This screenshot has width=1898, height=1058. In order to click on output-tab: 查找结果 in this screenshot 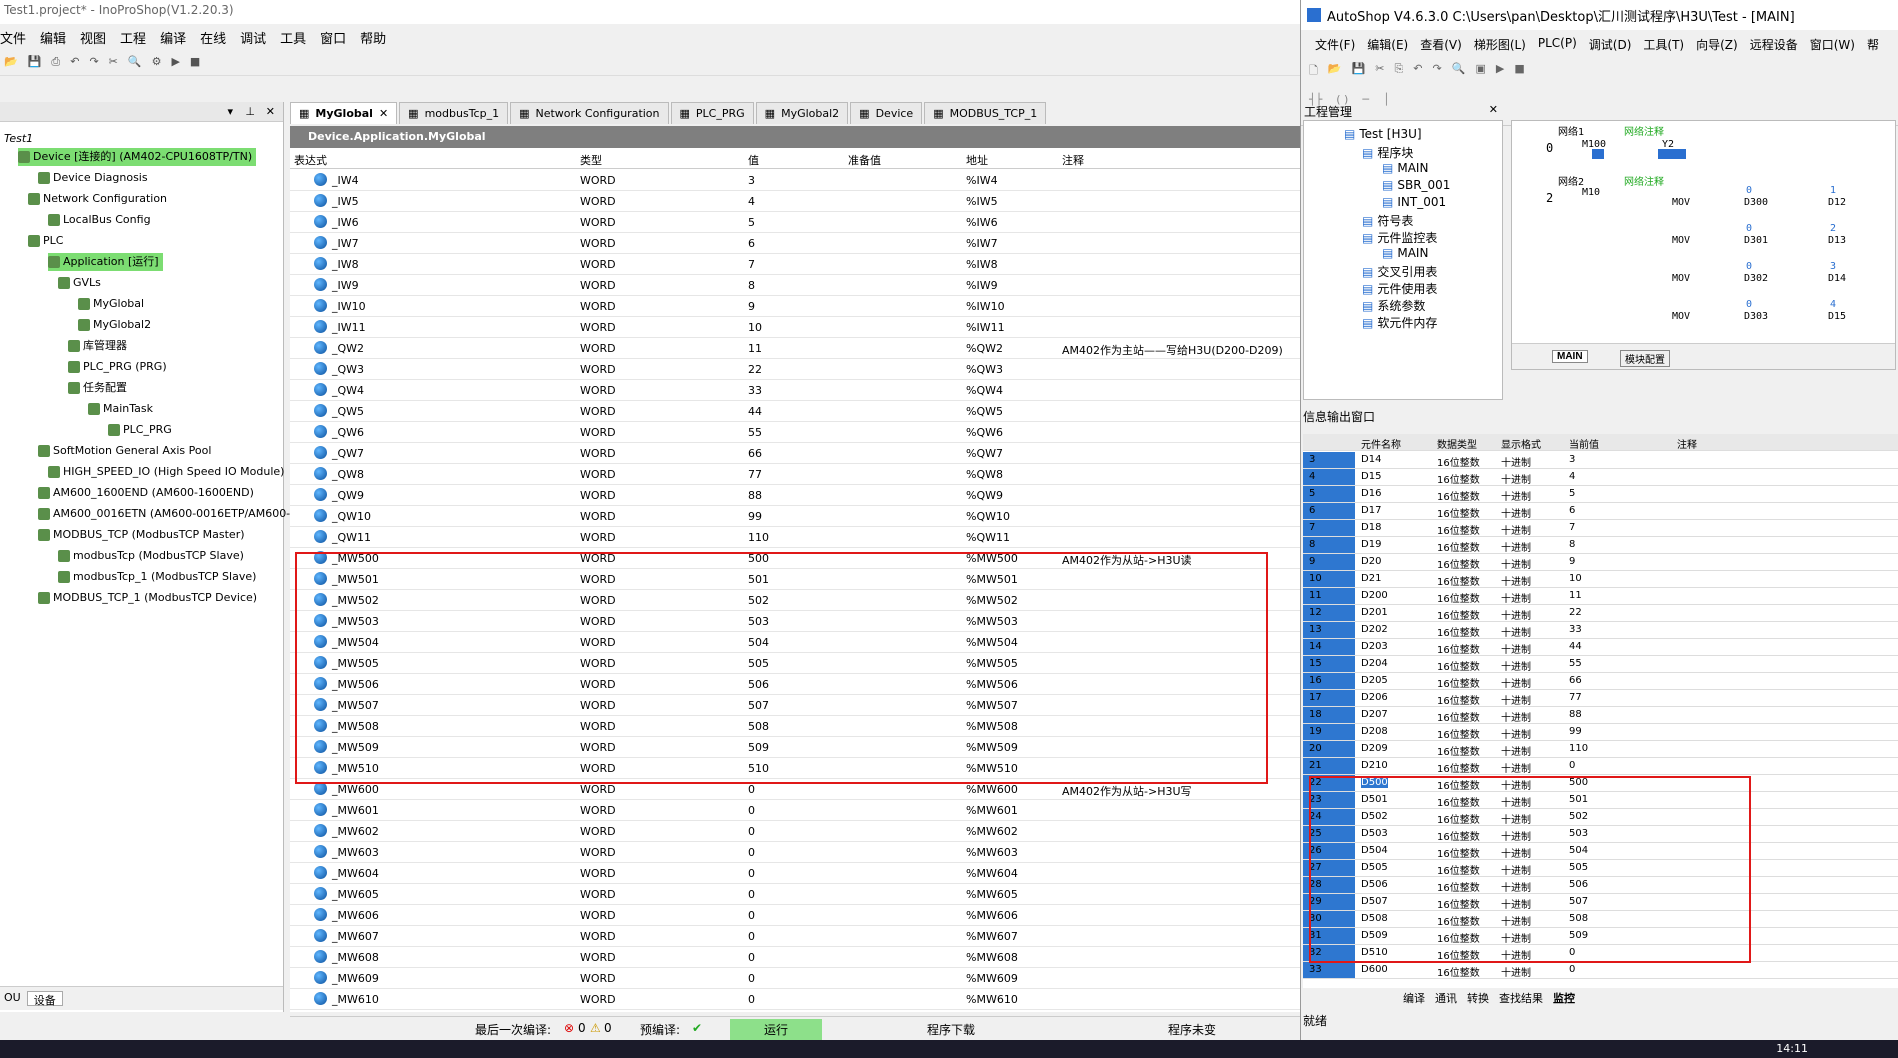, I will do `click(1521, 998)`.